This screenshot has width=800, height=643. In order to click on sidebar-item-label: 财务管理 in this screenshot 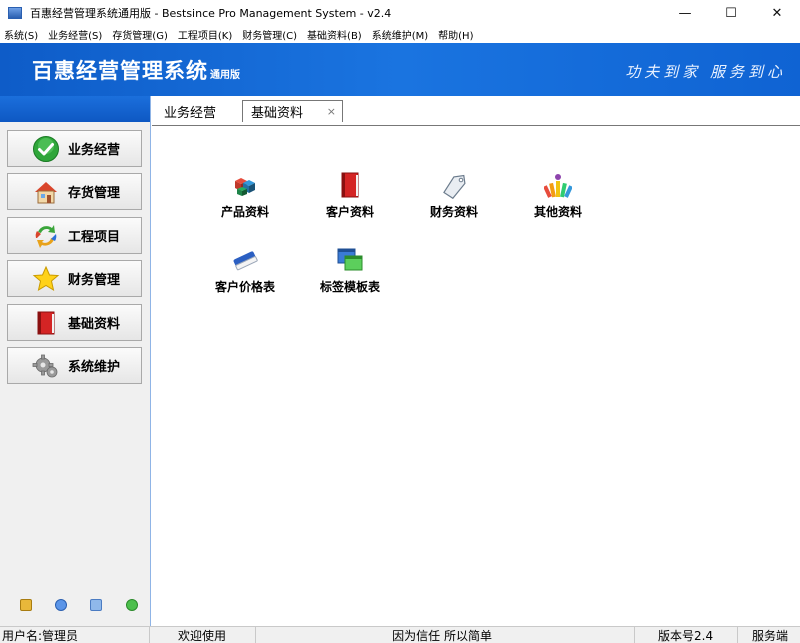, I will do `click(94, 280)`.